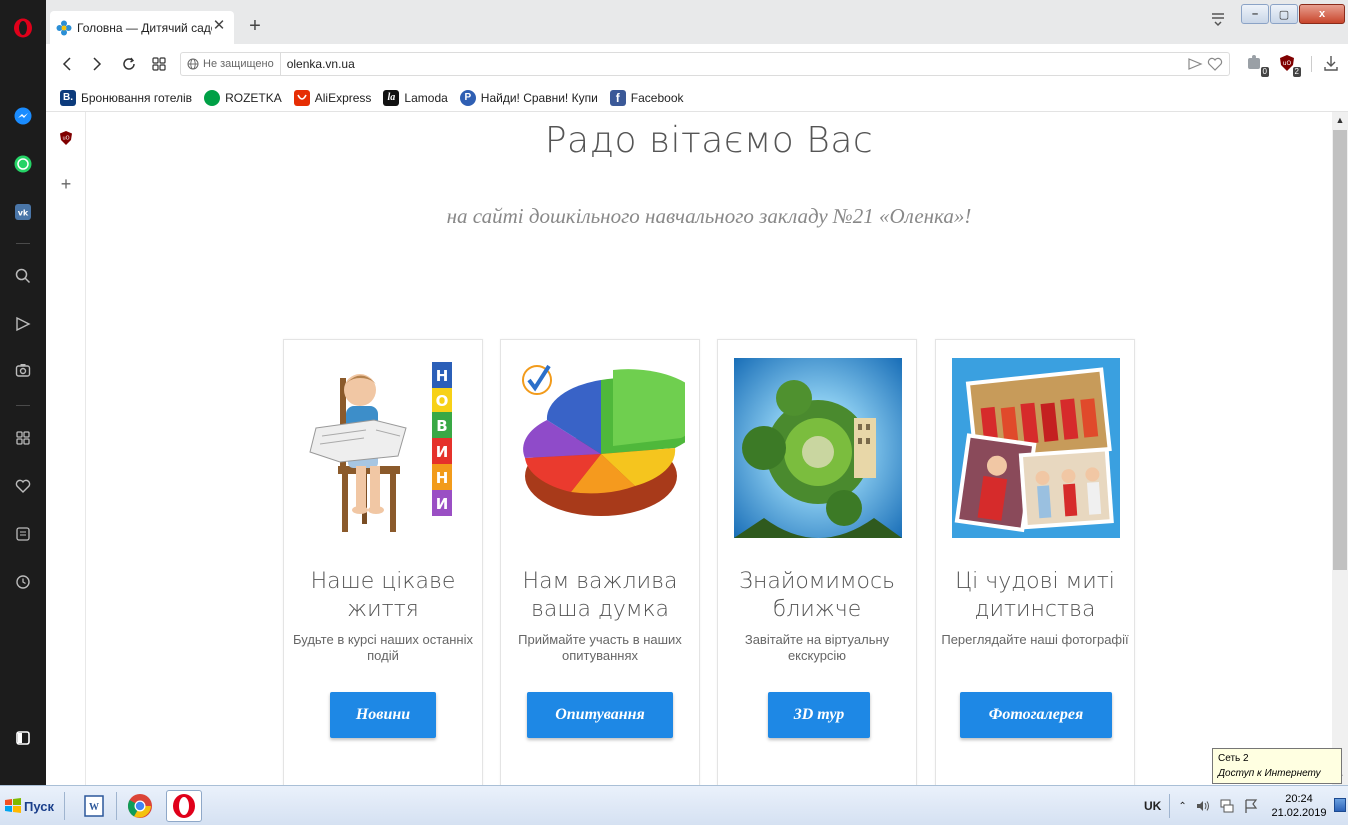  What do you see at coordinates (129, 64) in the screenshot?
I see `reload-button` at bounding box center [129, 64].